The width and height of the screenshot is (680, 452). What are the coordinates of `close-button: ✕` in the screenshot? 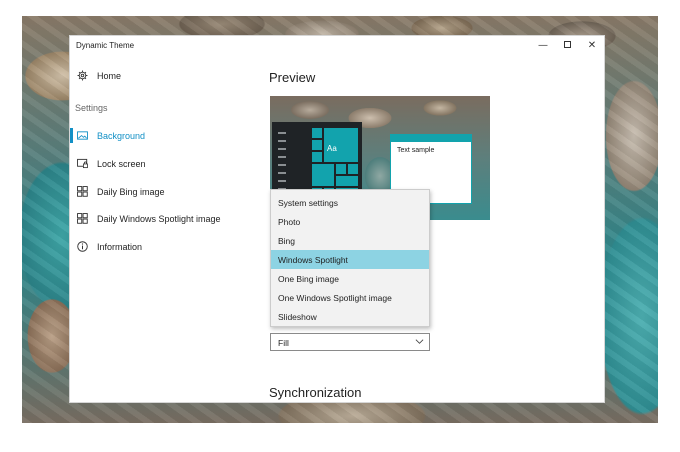 It's located at (592, 46).